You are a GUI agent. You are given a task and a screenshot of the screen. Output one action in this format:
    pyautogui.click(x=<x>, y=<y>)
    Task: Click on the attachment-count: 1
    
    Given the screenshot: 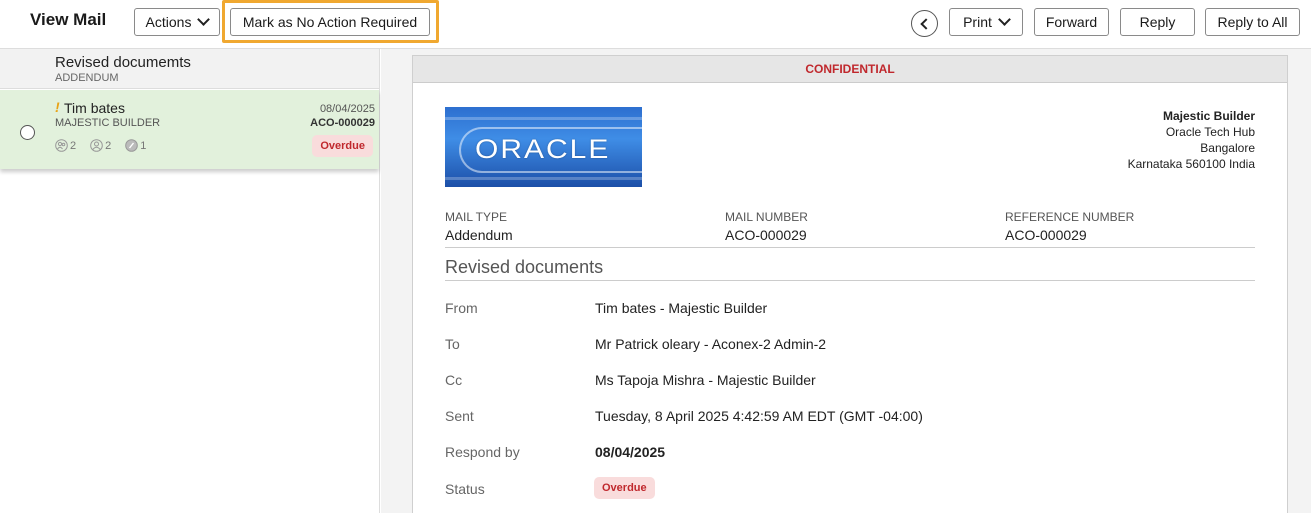 What is the action you would take?
    pyautogui.click(x=135, y=145)
    